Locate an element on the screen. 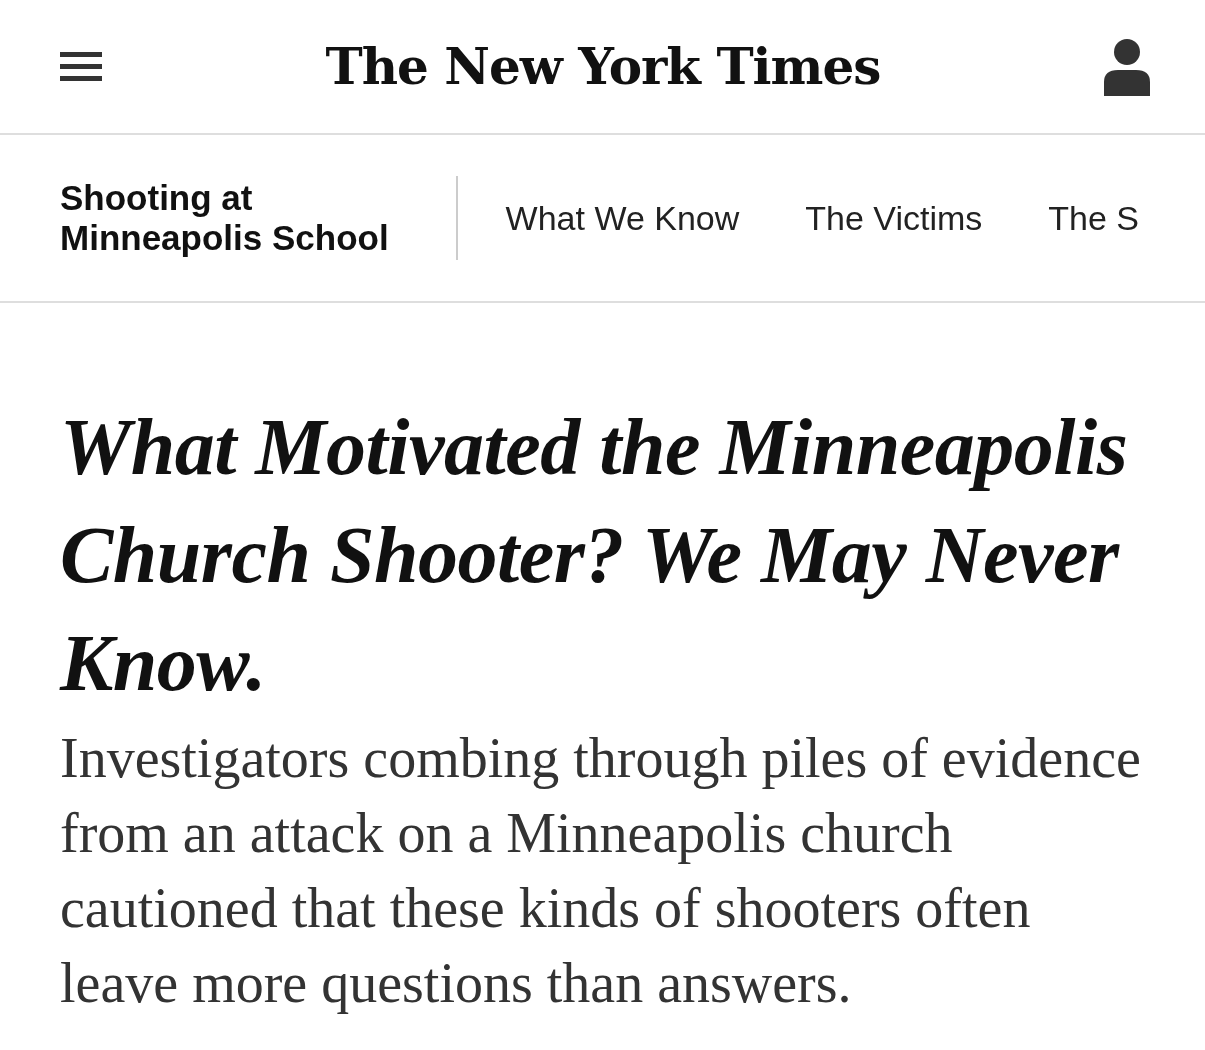 This screenshot has height=1050, width=1205. nav-link: The Victims is located at coordinates (894, 218).